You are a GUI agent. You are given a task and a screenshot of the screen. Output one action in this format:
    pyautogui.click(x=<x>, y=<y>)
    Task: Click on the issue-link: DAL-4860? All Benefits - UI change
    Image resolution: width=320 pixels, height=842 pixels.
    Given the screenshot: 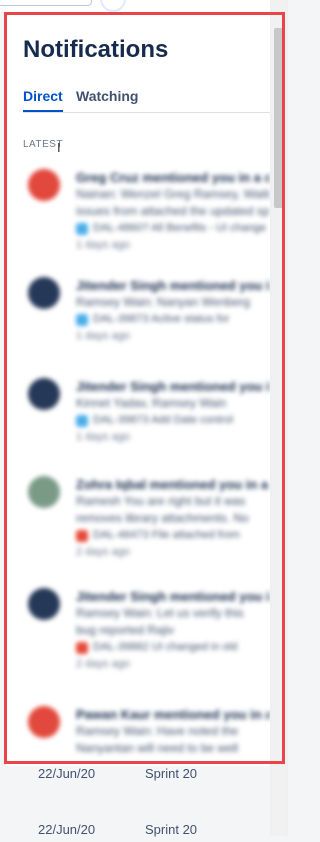 What is the action you would take?
    pyautogui.click(x=173, y=228)
    